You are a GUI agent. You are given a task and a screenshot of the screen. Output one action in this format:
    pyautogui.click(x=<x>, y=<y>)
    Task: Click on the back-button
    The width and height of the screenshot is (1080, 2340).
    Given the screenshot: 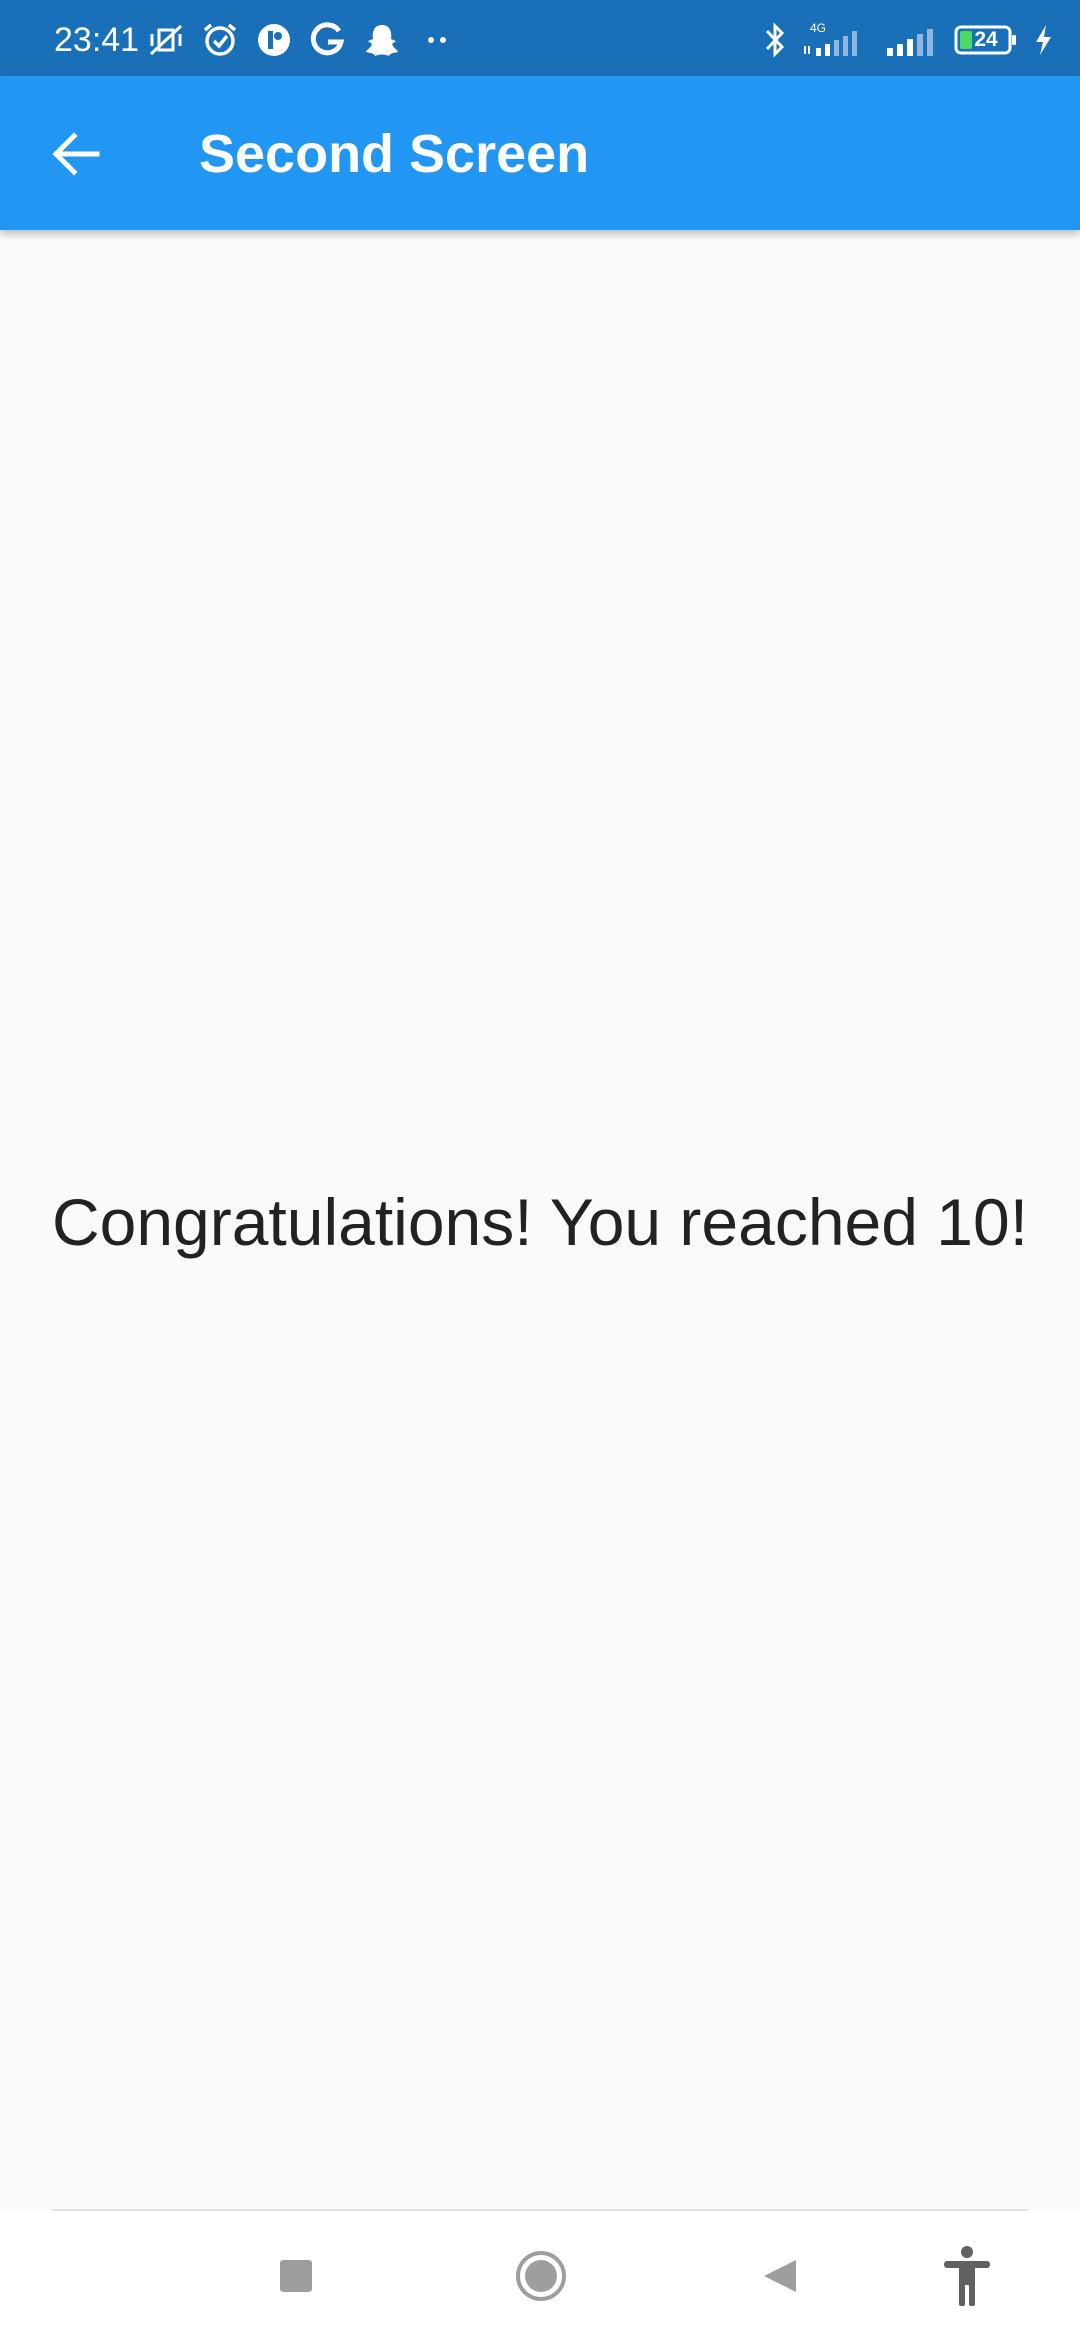 What is the action you would take?
    pyautogui.click(x=76, y=154)
    